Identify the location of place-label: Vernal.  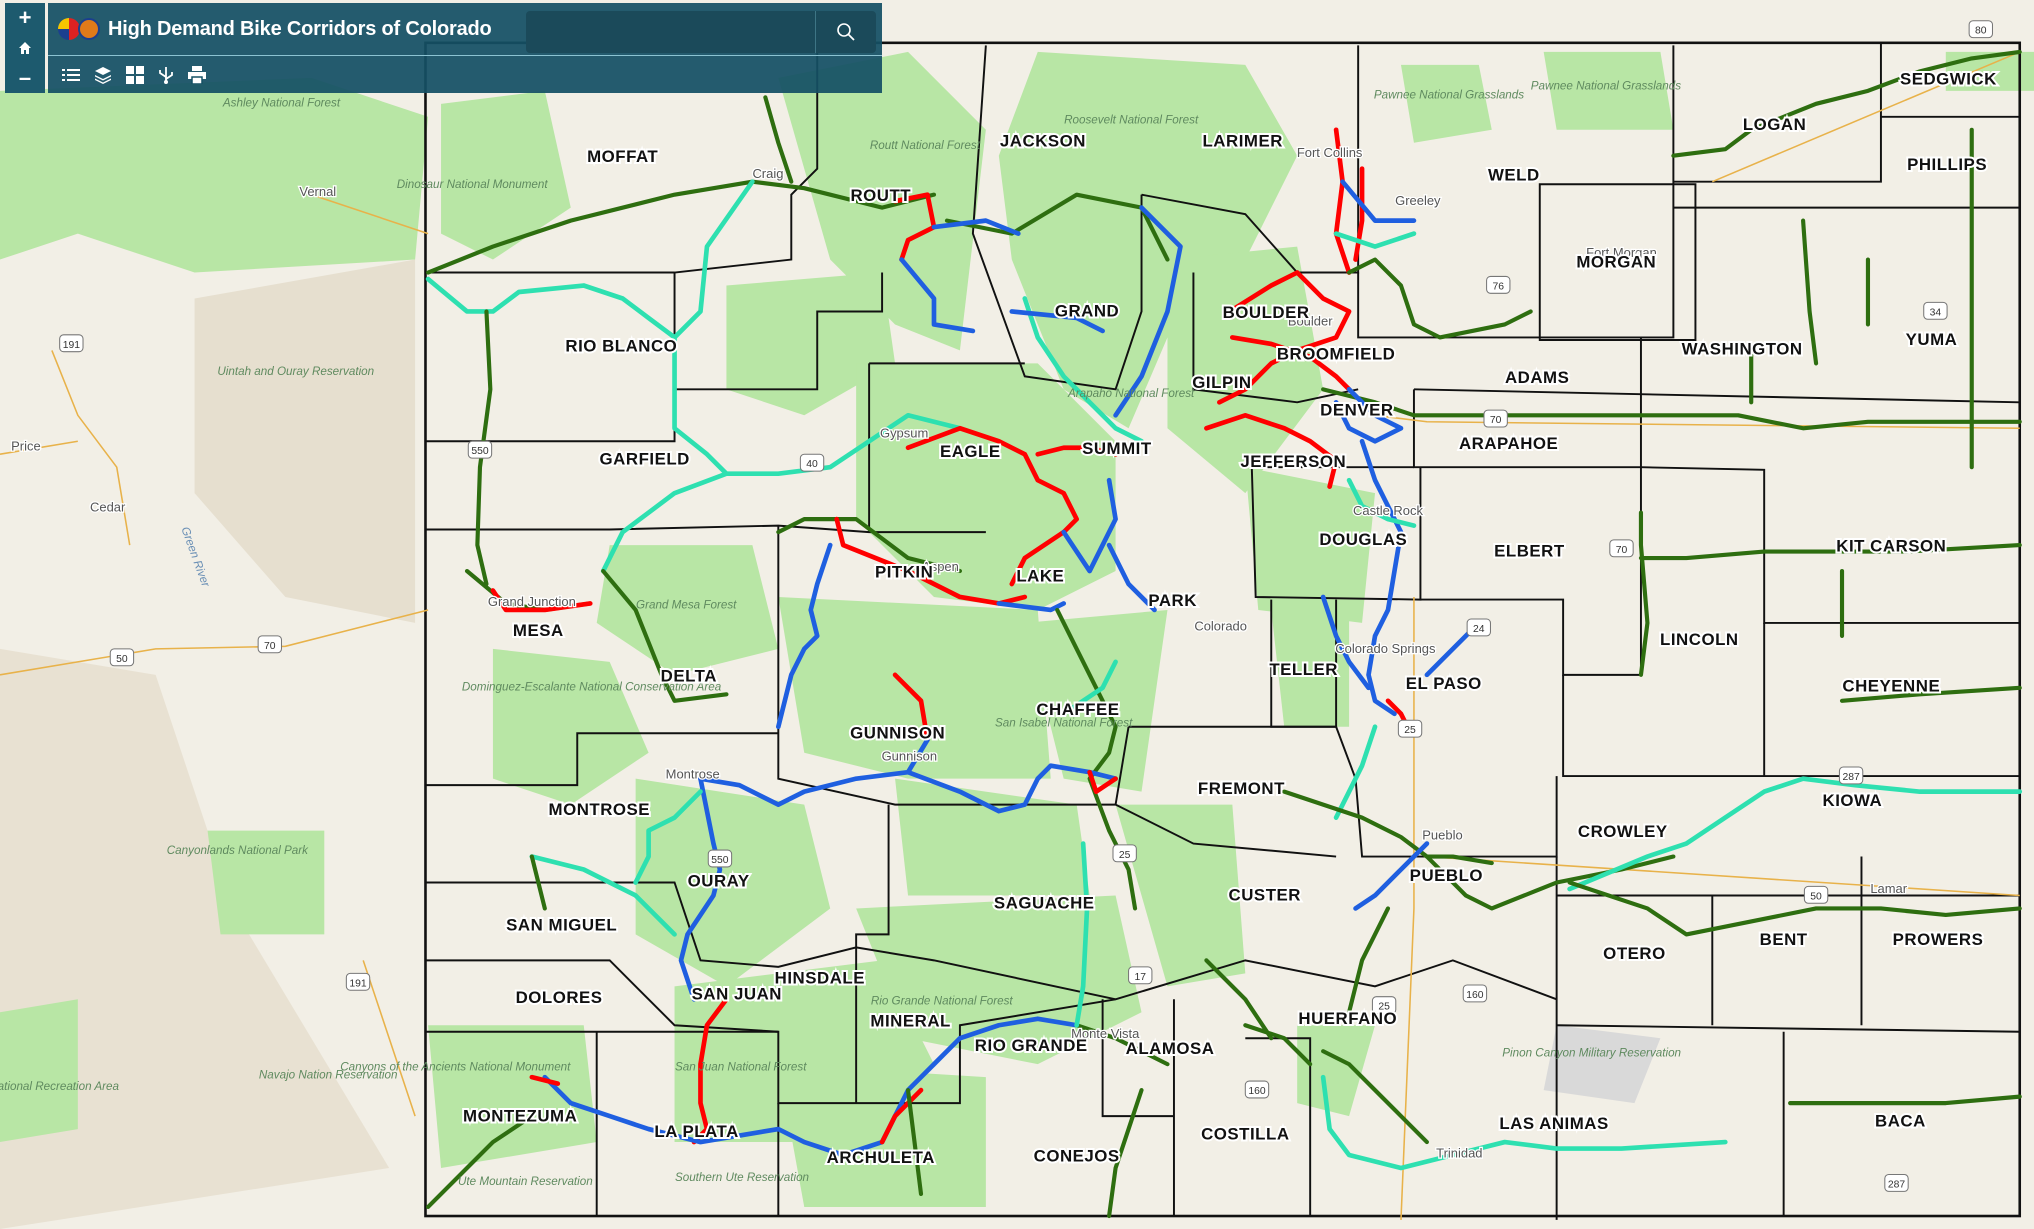
(317, 191).